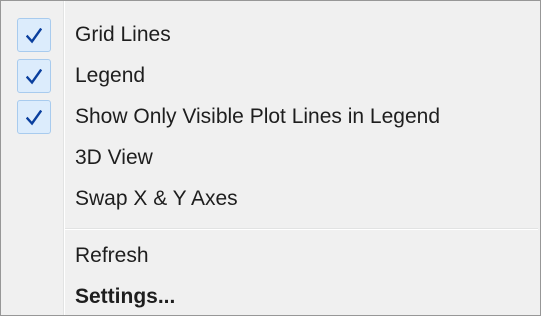 The image size is (541, 316). I want to click on menu-separator, so click(301, 229).